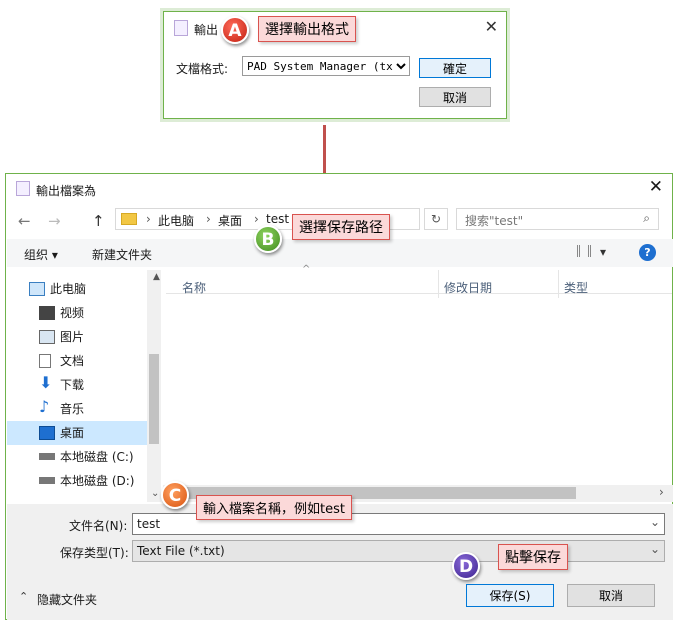 This screenshot has height=632, width=677. I want to click on breadcrumb-item: test, so click(277, 219).